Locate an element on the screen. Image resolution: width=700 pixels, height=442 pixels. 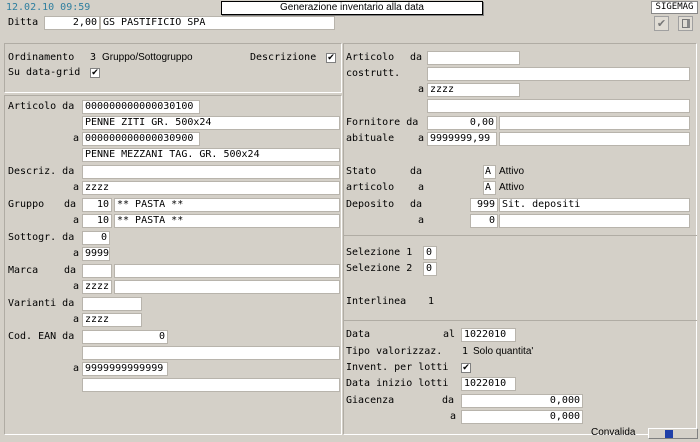
fornitore-a-desc is located at coordinates (594, 139).